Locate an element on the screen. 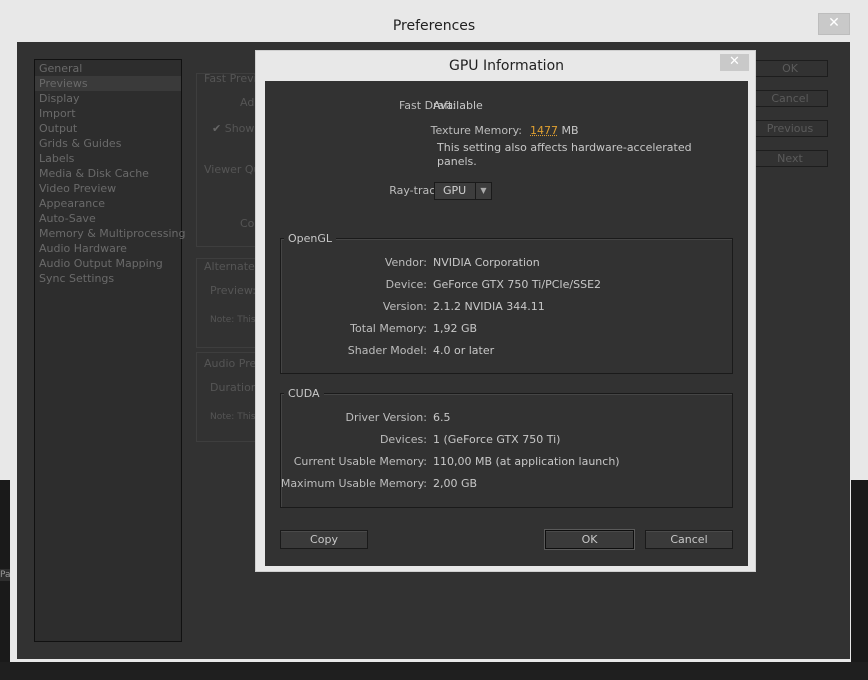 This screenshot has width=868, height=680. opengl-version-label: Version: is located at coordinates (404, 306).